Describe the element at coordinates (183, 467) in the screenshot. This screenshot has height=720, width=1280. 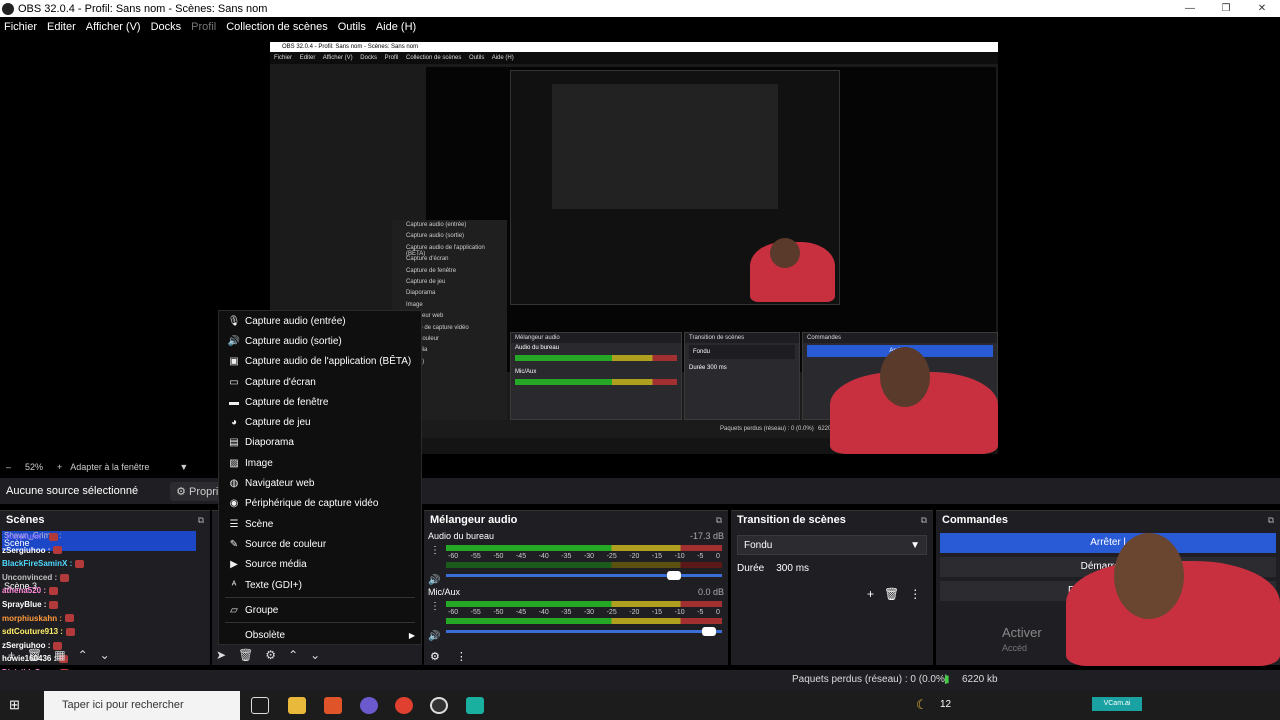
I see `chevron-down-icon: ▼` at that location.